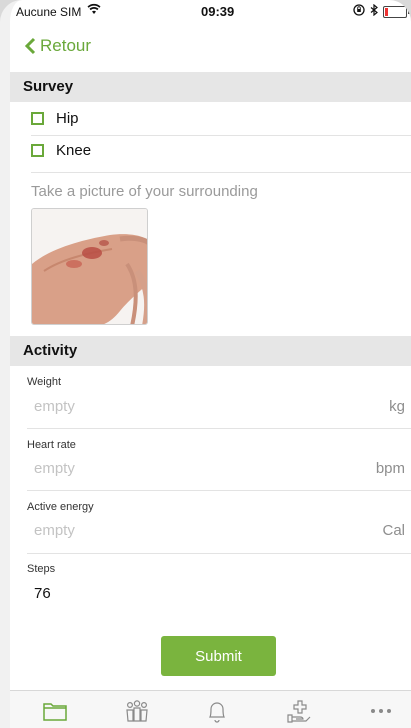  Describe the element at coordinates (144, 191) in the screenshot. I see `photo-prompt: Take a picture of your surrounding` at that location.